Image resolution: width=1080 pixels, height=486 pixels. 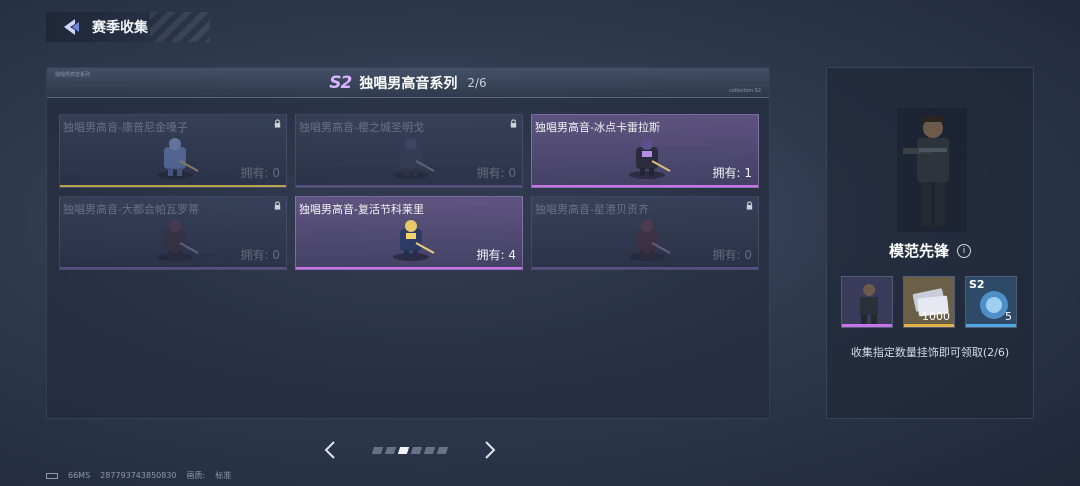 I want to click on collection-card: 独唱男高音-复活节科莱里 拥有: 4, so click(x=409, y=233).